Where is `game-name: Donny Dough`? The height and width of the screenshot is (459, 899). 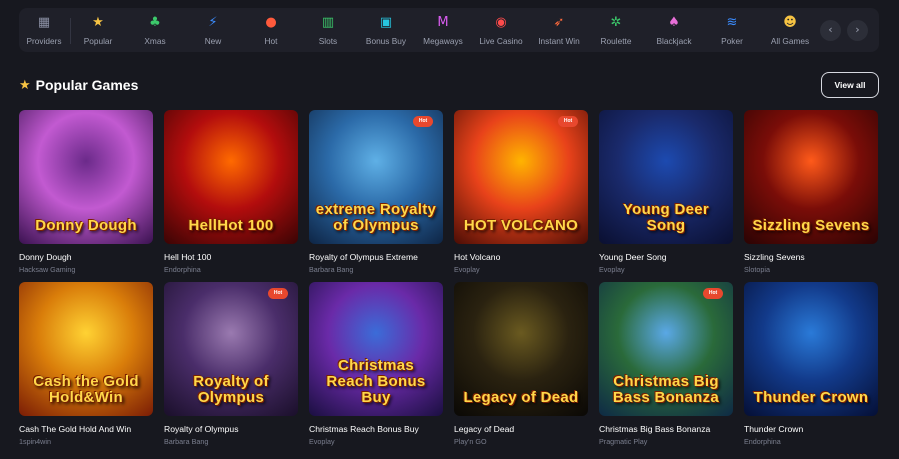 game-name: Donny Dough is located at coordinates (86, 257).